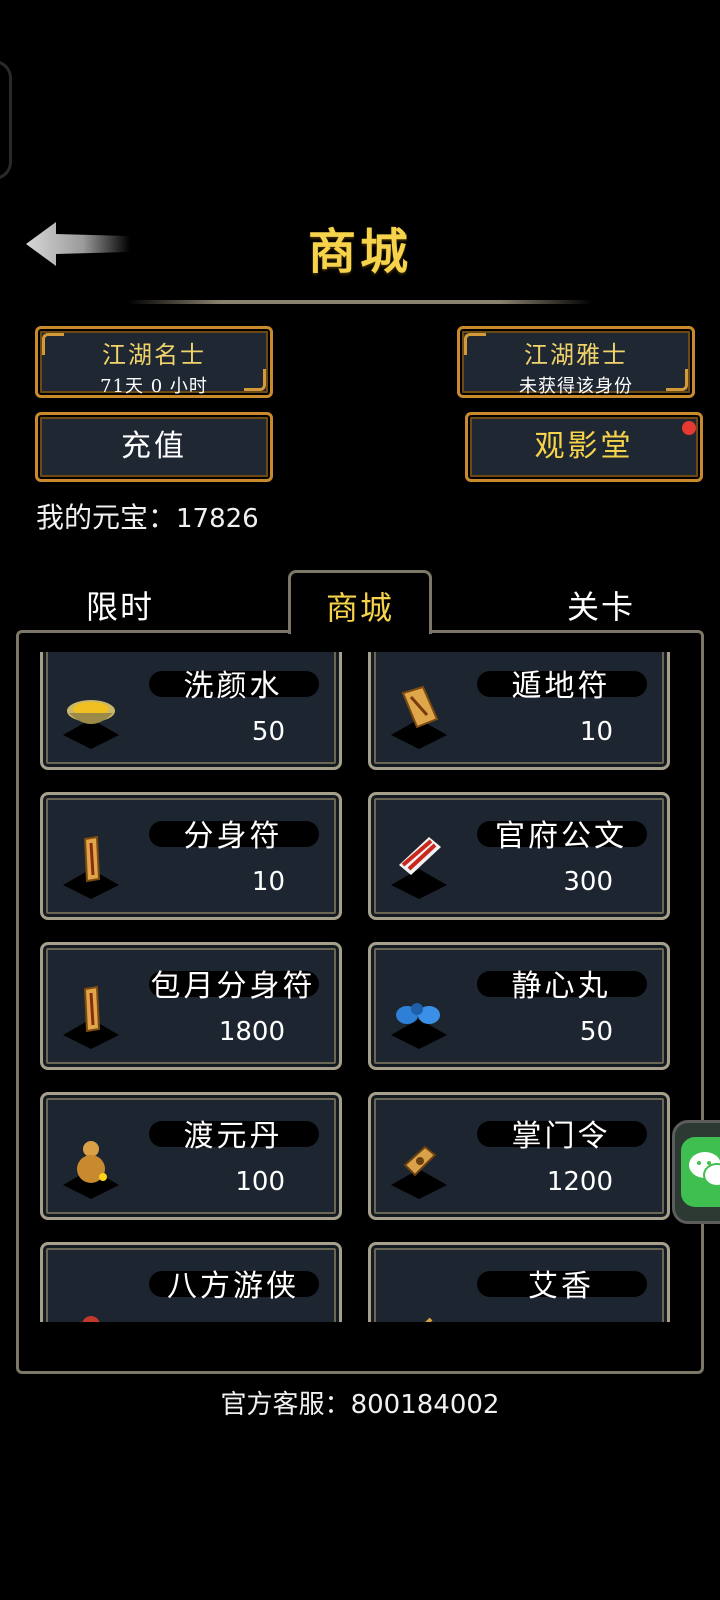 The image size is (720, 1600). Describe the element at coordinates (285, 1405) in the screenshot. I see `service-label: 官方客服：` at that location.